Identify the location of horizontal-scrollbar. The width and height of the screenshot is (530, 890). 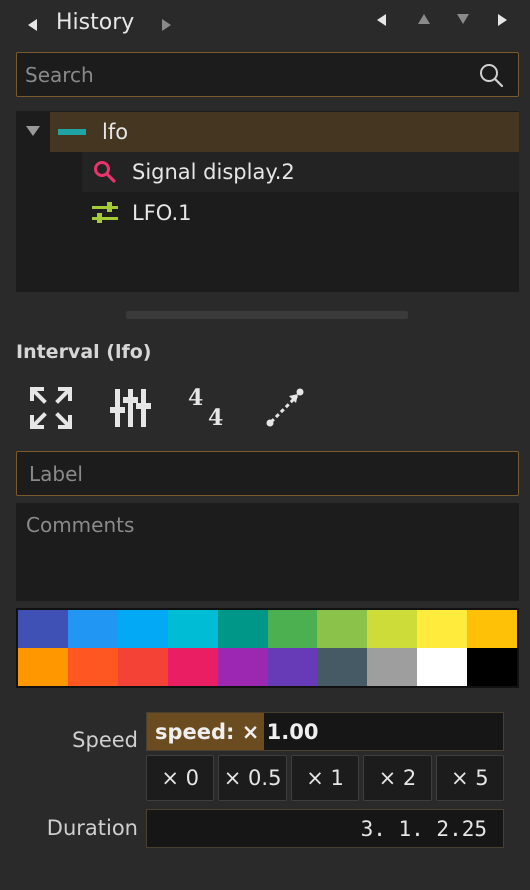
(267, 315).